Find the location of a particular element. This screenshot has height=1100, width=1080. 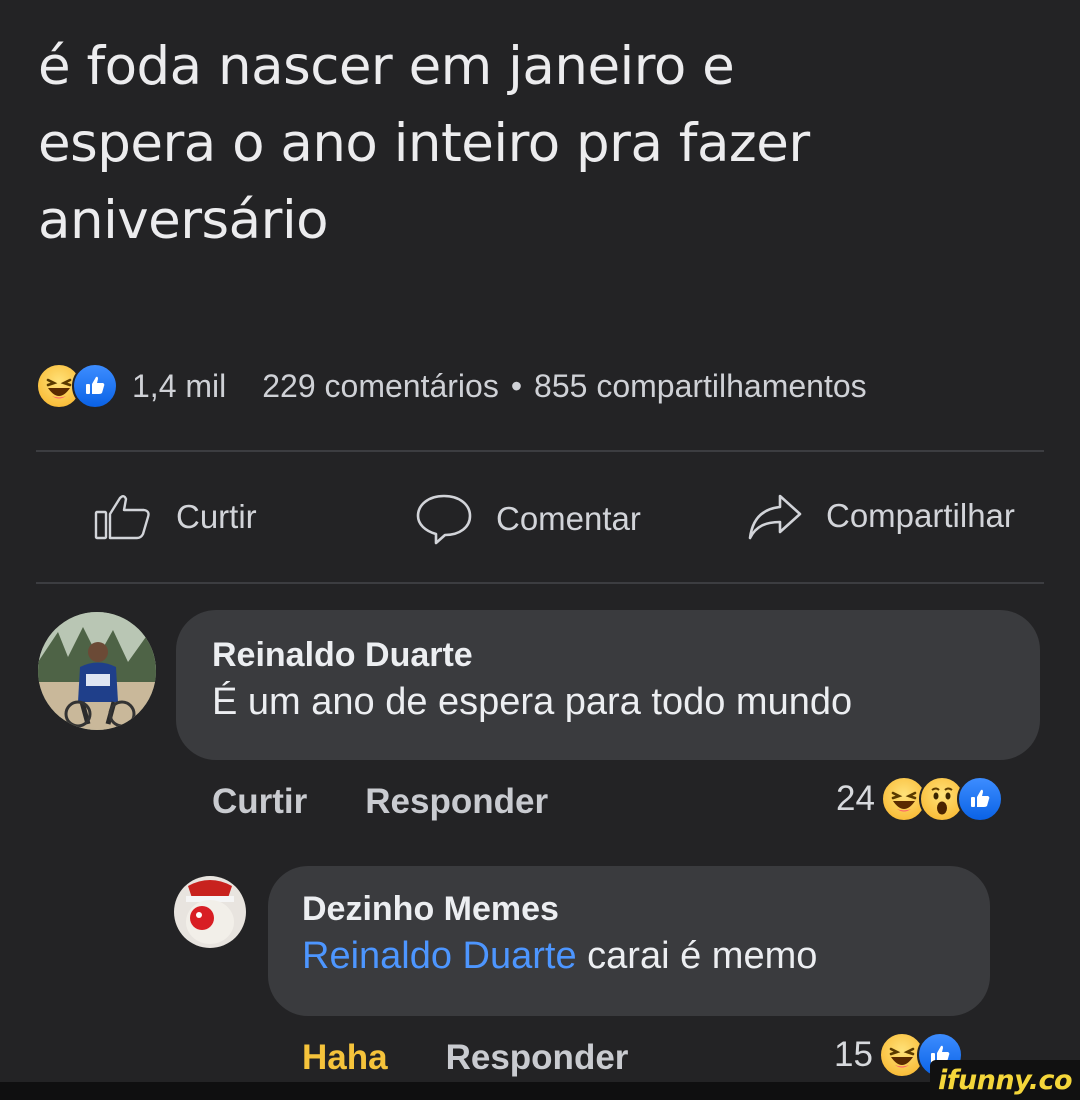

comment-haha-button: Haha is located at coordinates (345, 1058).